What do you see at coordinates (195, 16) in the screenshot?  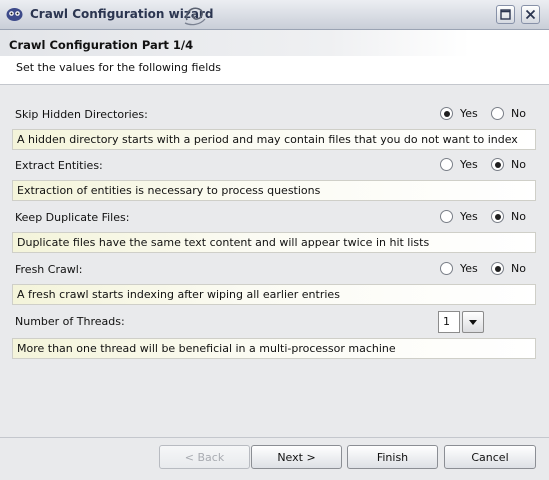 I see `swirl-logo-icon` at bounding box center [195, 16].